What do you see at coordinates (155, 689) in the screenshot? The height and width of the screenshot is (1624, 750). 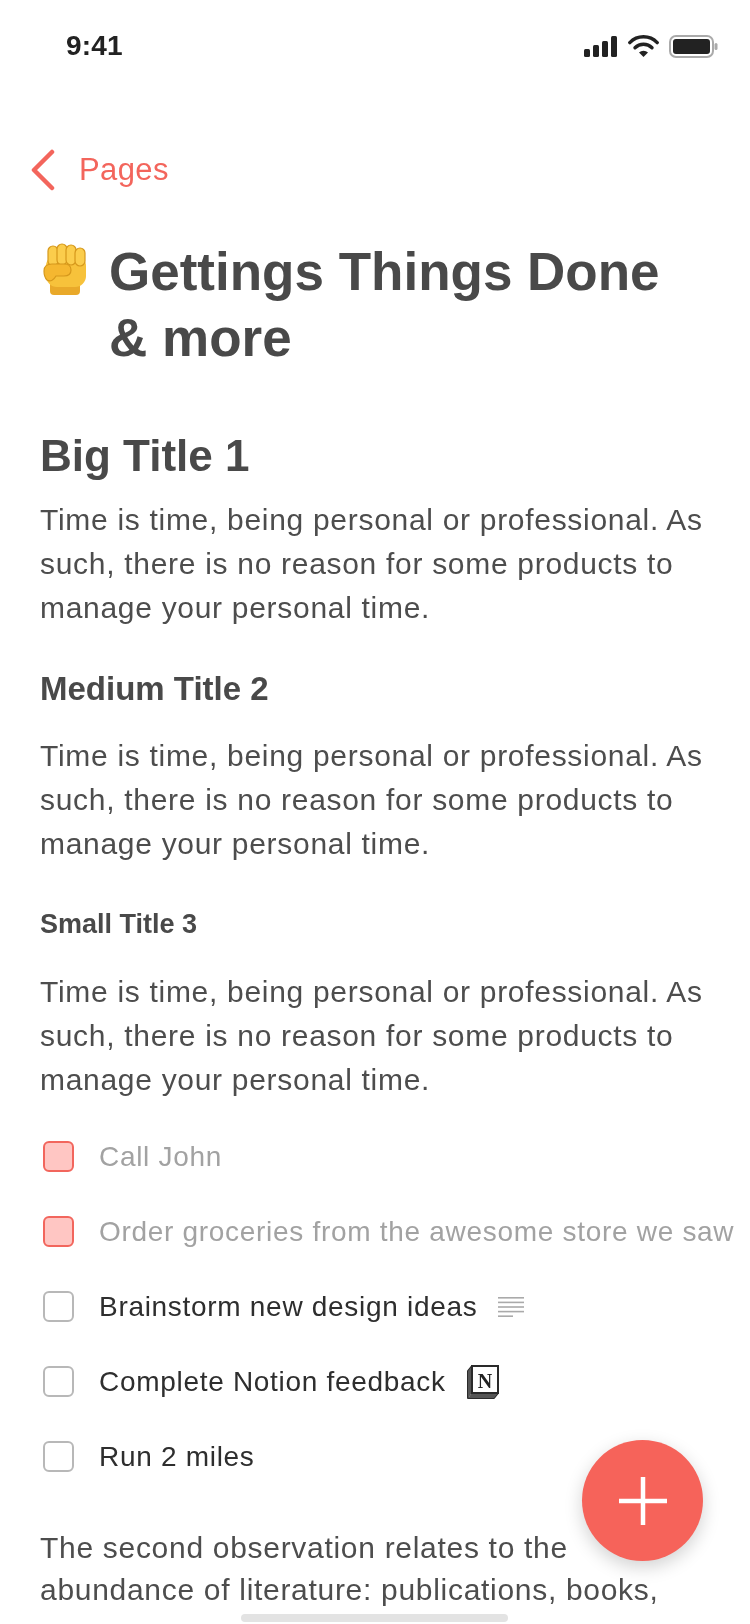 I see `medium-title: Medium Title 2` at bounding box center [155, 689].